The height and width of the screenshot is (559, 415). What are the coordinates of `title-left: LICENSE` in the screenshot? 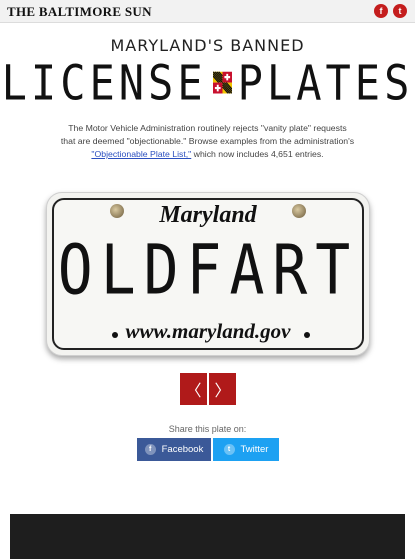 It's located at (104, 82).